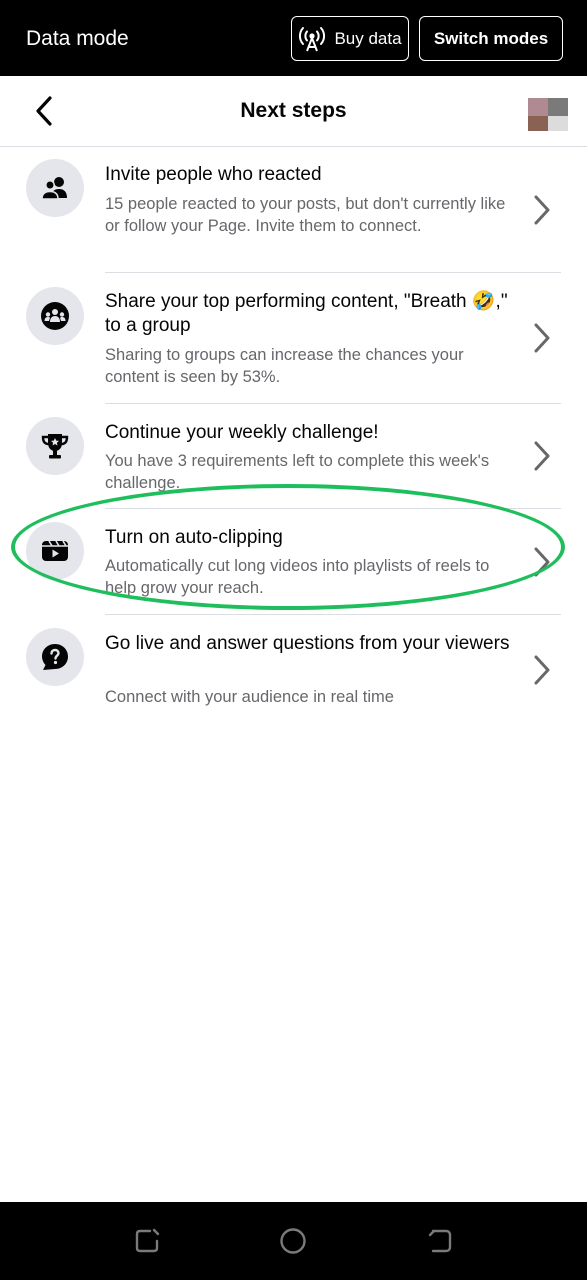  Describe the element at coordinates (213, 174) in the screenshot. I see `step-title: Invite people who reacted` at that location.